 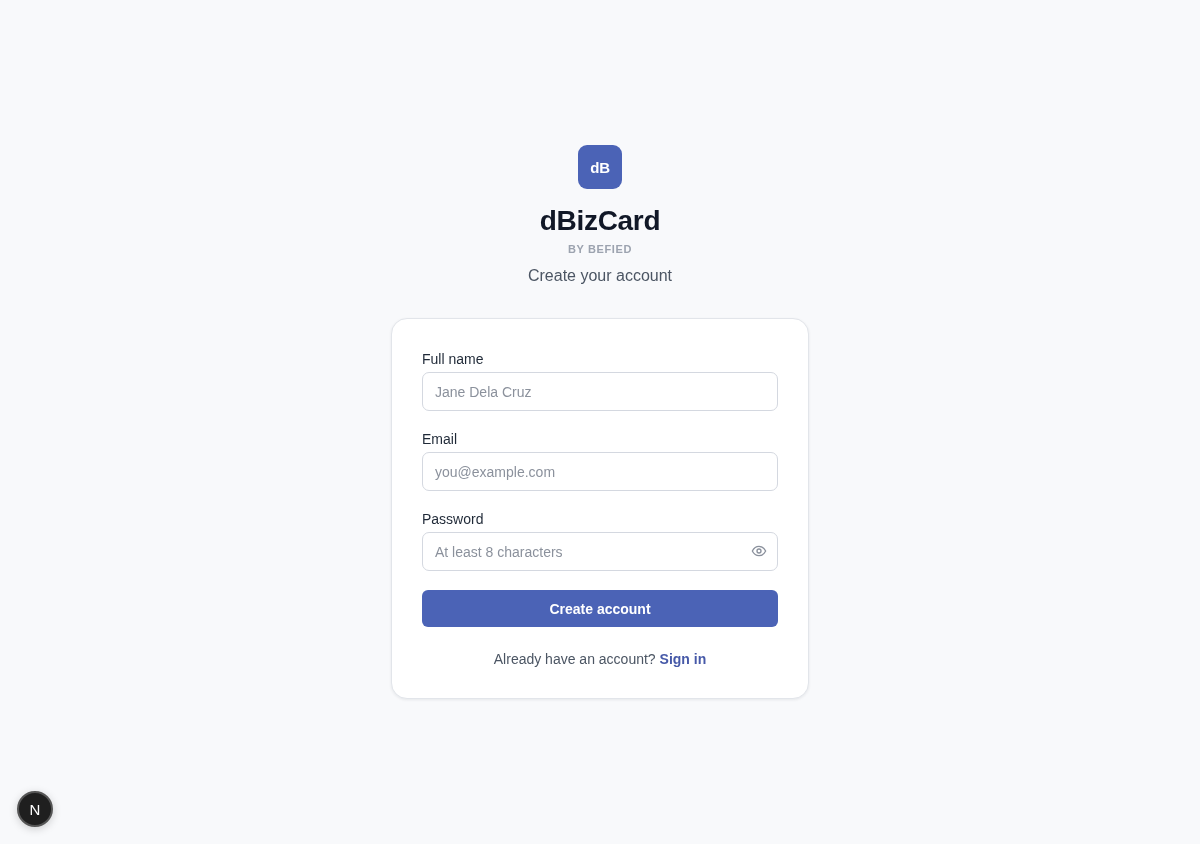 I want to click on input-field: Jane Dela Cruz, so click(x=600, y=391).